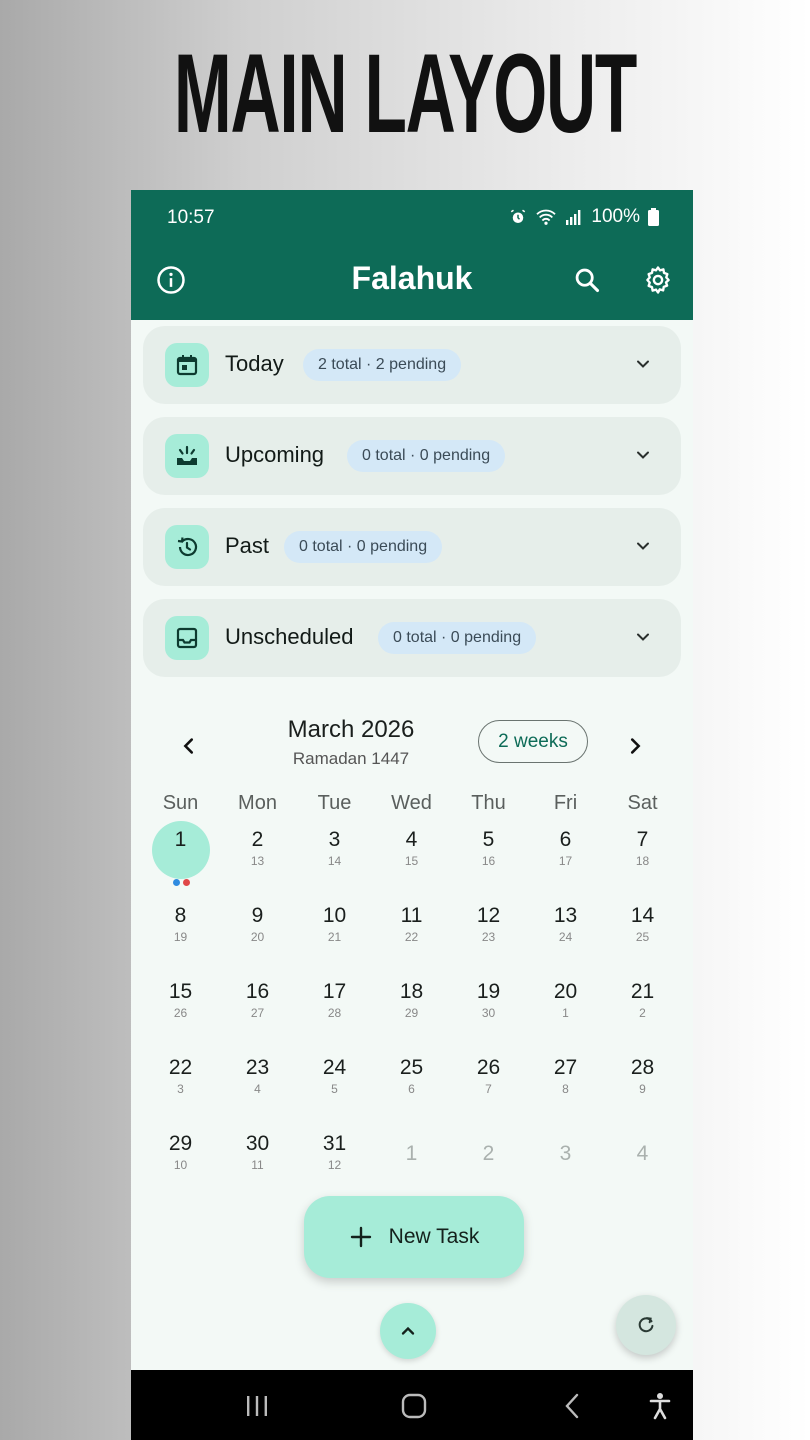  I want to click on back-button, so click(572, 1406).